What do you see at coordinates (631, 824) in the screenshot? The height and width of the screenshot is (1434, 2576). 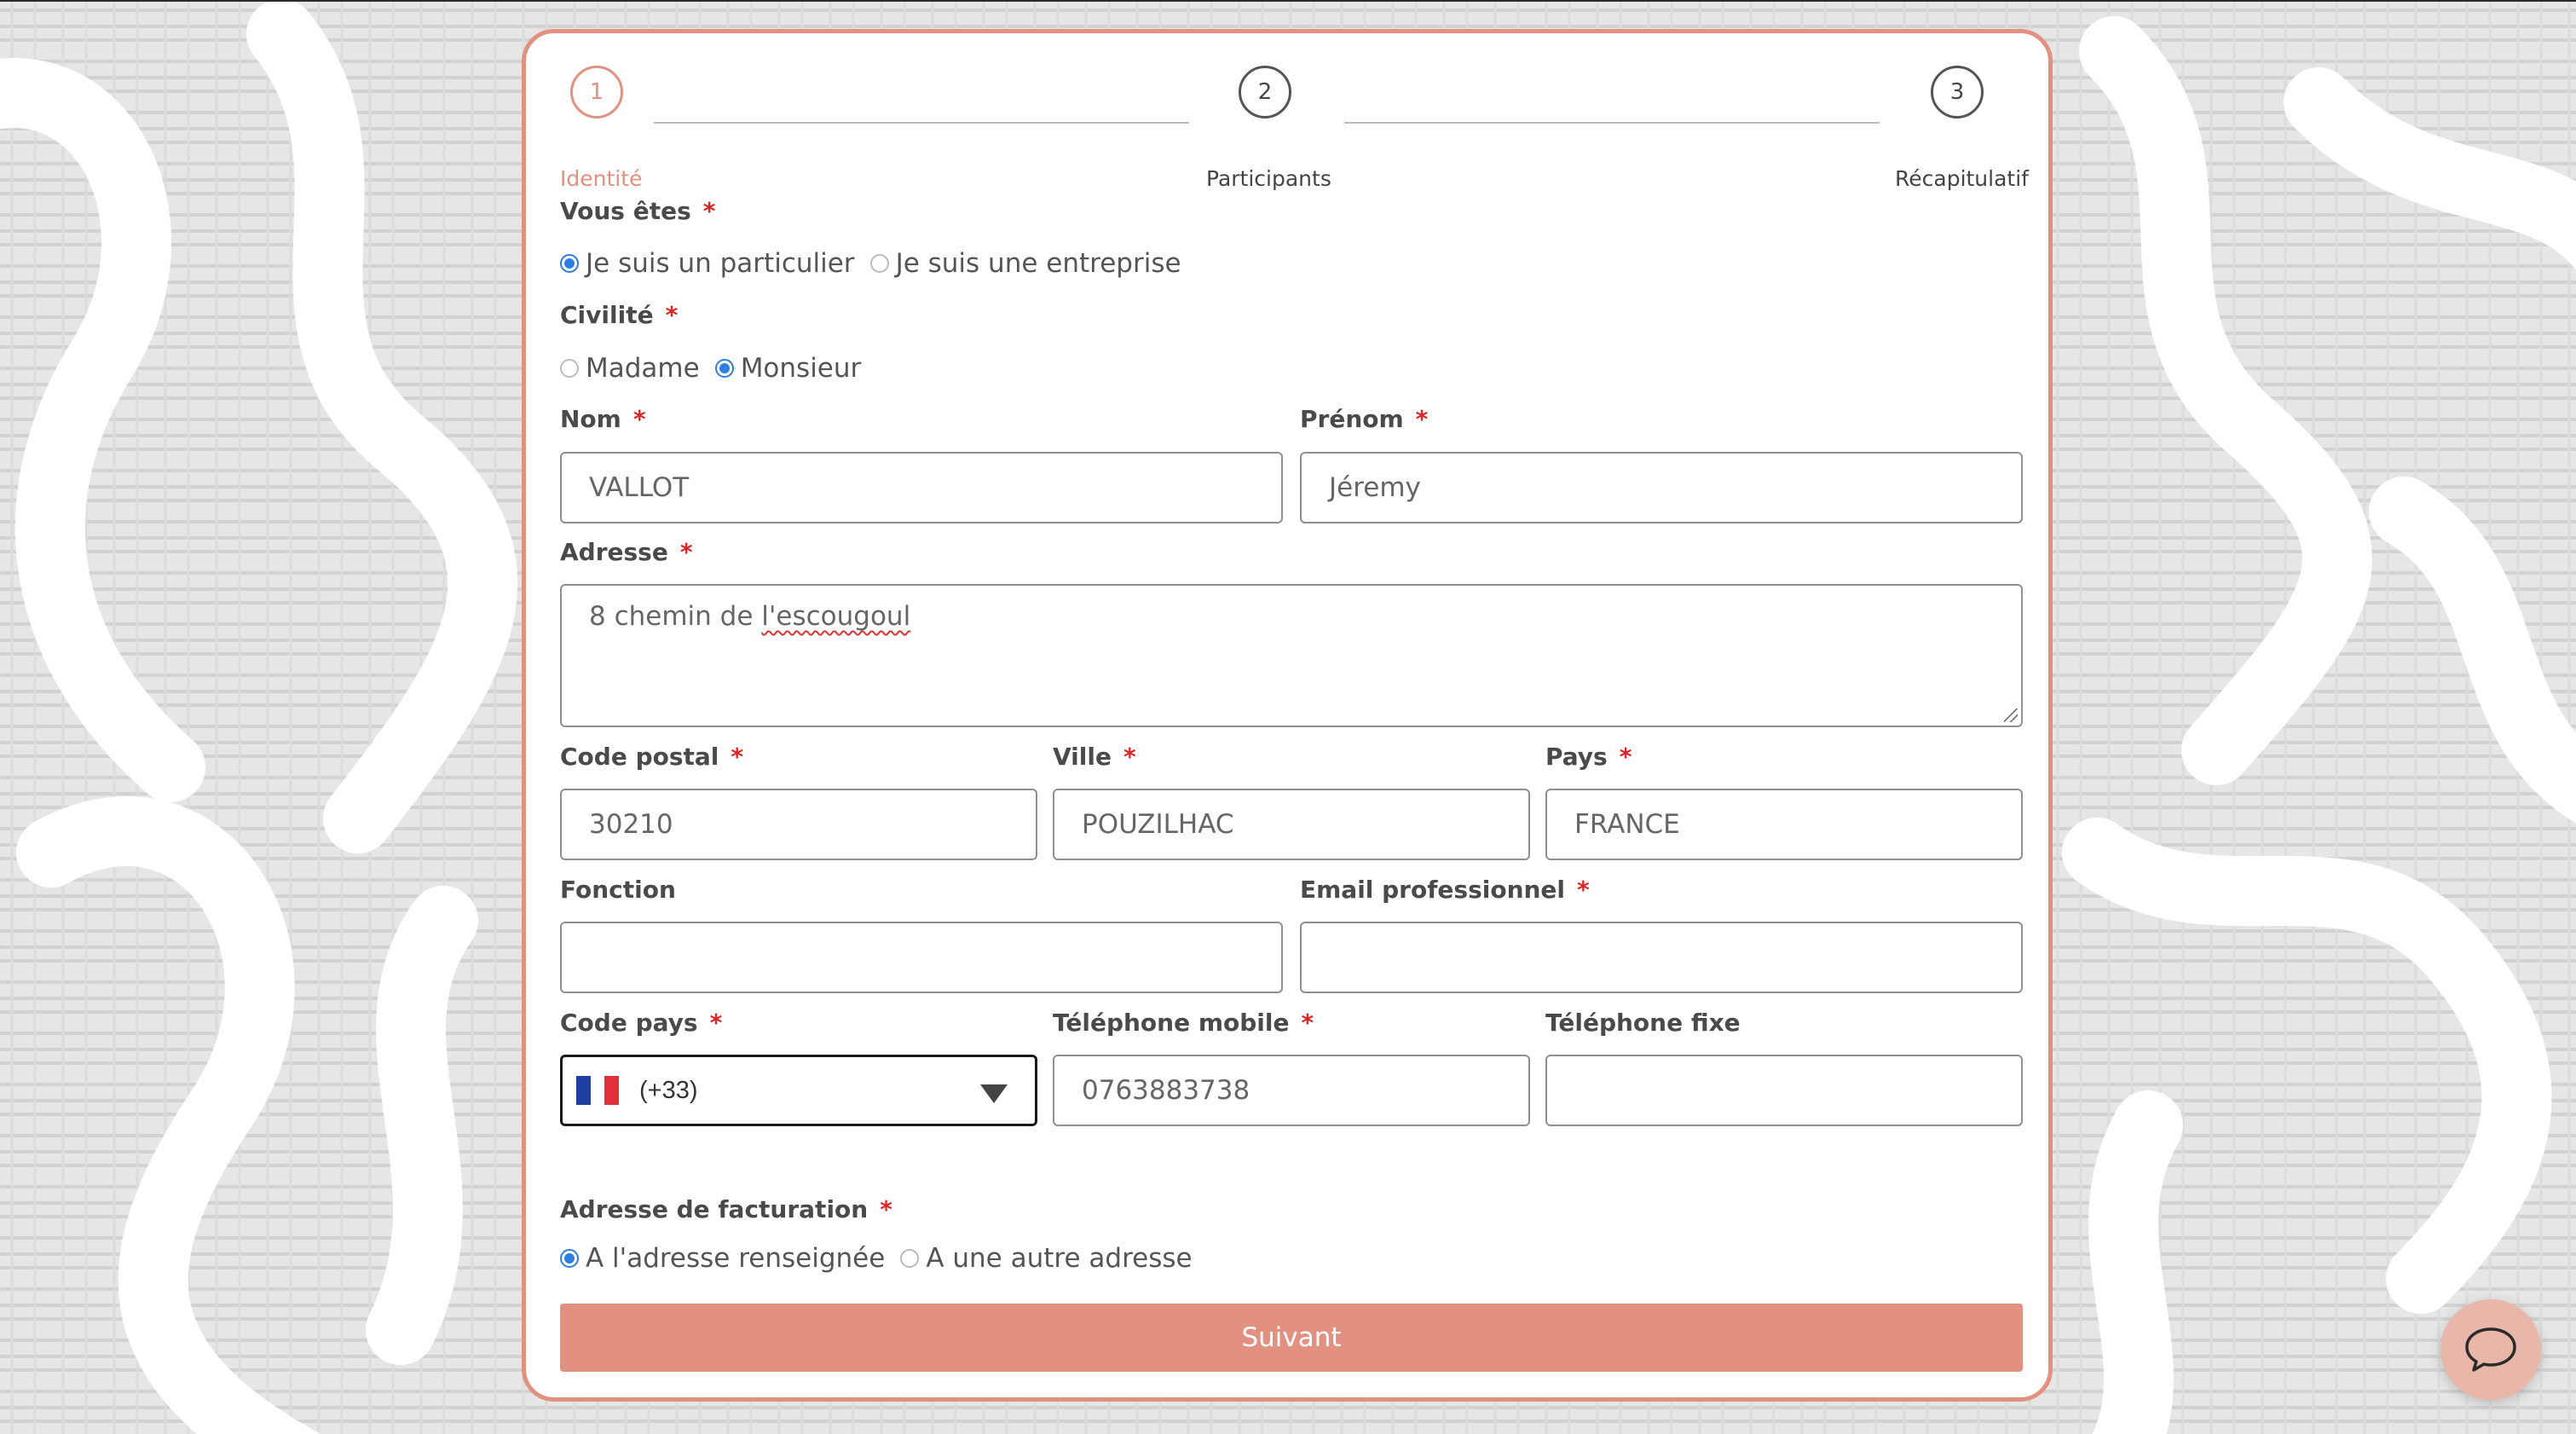 I see `code-postal-value: 30210` at bounding box center [631, 824].